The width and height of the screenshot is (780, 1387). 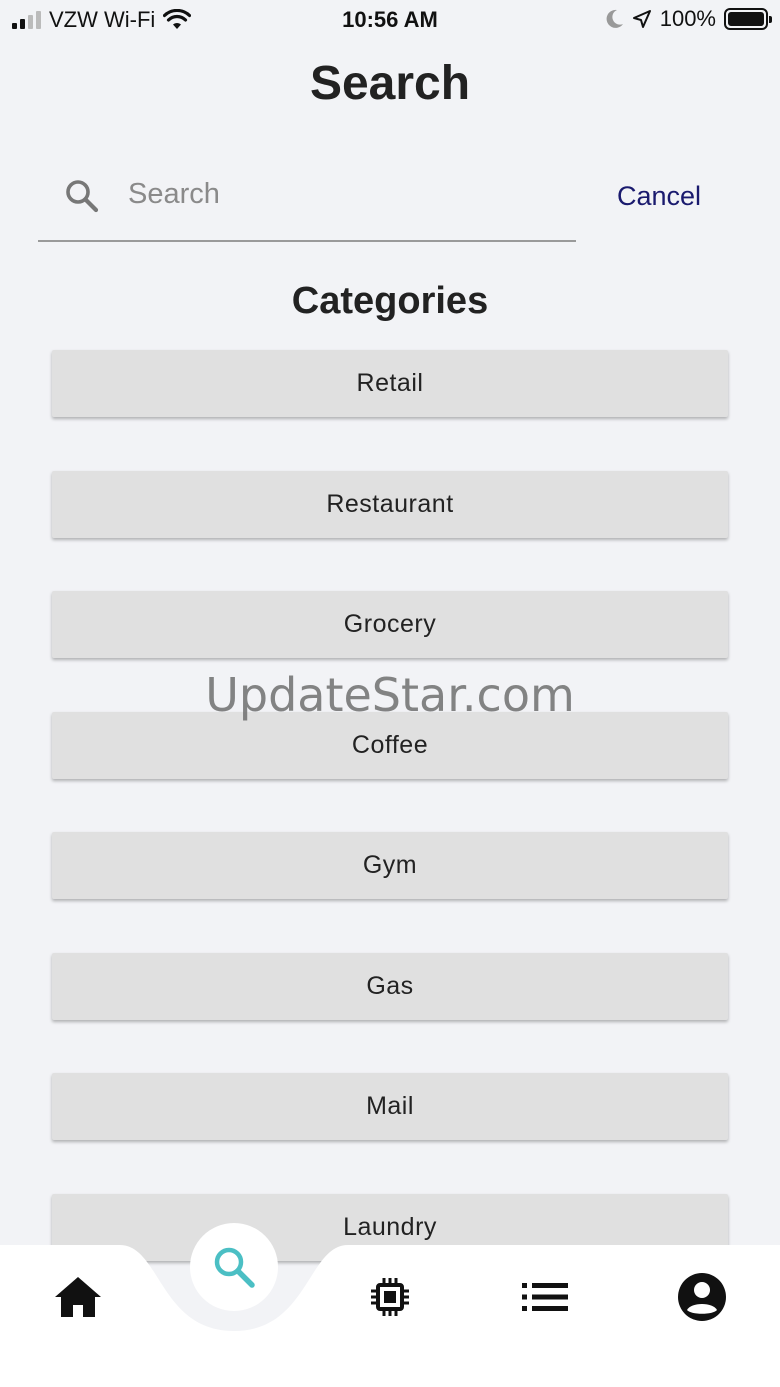 I want to click on nav-search, so click(x=234, y=1267).